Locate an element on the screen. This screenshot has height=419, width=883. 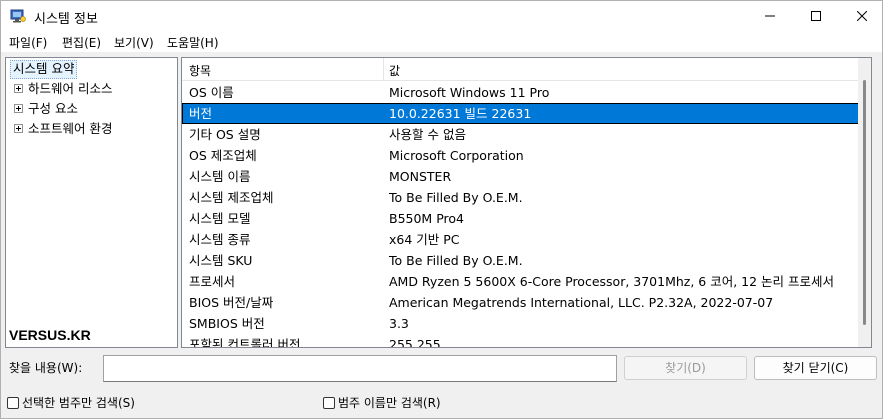
row-item-cell: SMBIOS 버전 is located at coordinates (227, 323).